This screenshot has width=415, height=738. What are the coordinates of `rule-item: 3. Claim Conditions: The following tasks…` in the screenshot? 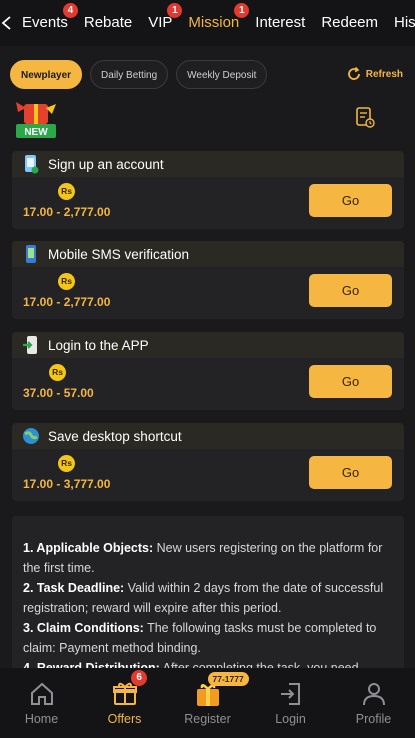 It's located at (208, 638).